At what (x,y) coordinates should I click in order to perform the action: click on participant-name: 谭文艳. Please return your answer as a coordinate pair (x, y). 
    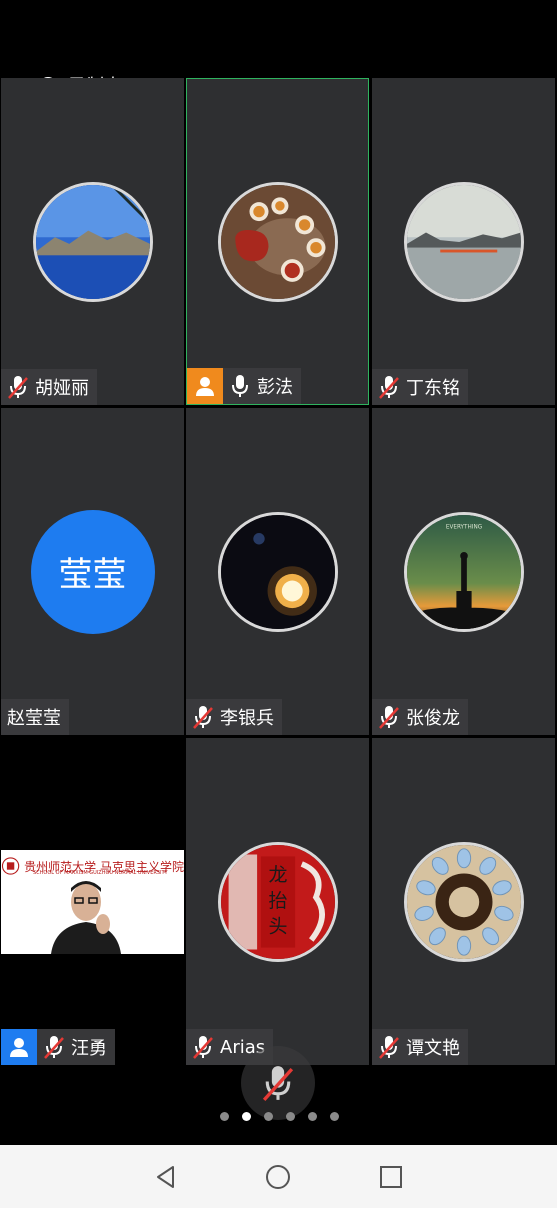
    Looking at the image, I should click on (433, 1048).